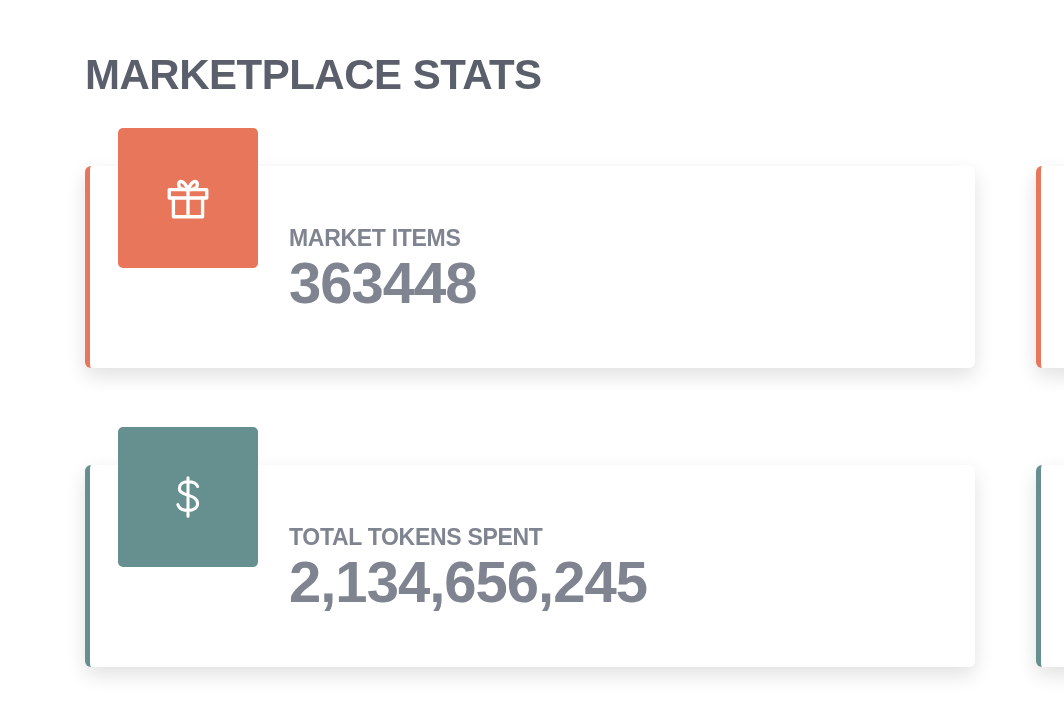 The width and height of the screenshot is (1064, 708). What do you see at coordinates (383, 283) in the screenshot?
I see `stat-value: 363448` at bounding box center [383, 283].